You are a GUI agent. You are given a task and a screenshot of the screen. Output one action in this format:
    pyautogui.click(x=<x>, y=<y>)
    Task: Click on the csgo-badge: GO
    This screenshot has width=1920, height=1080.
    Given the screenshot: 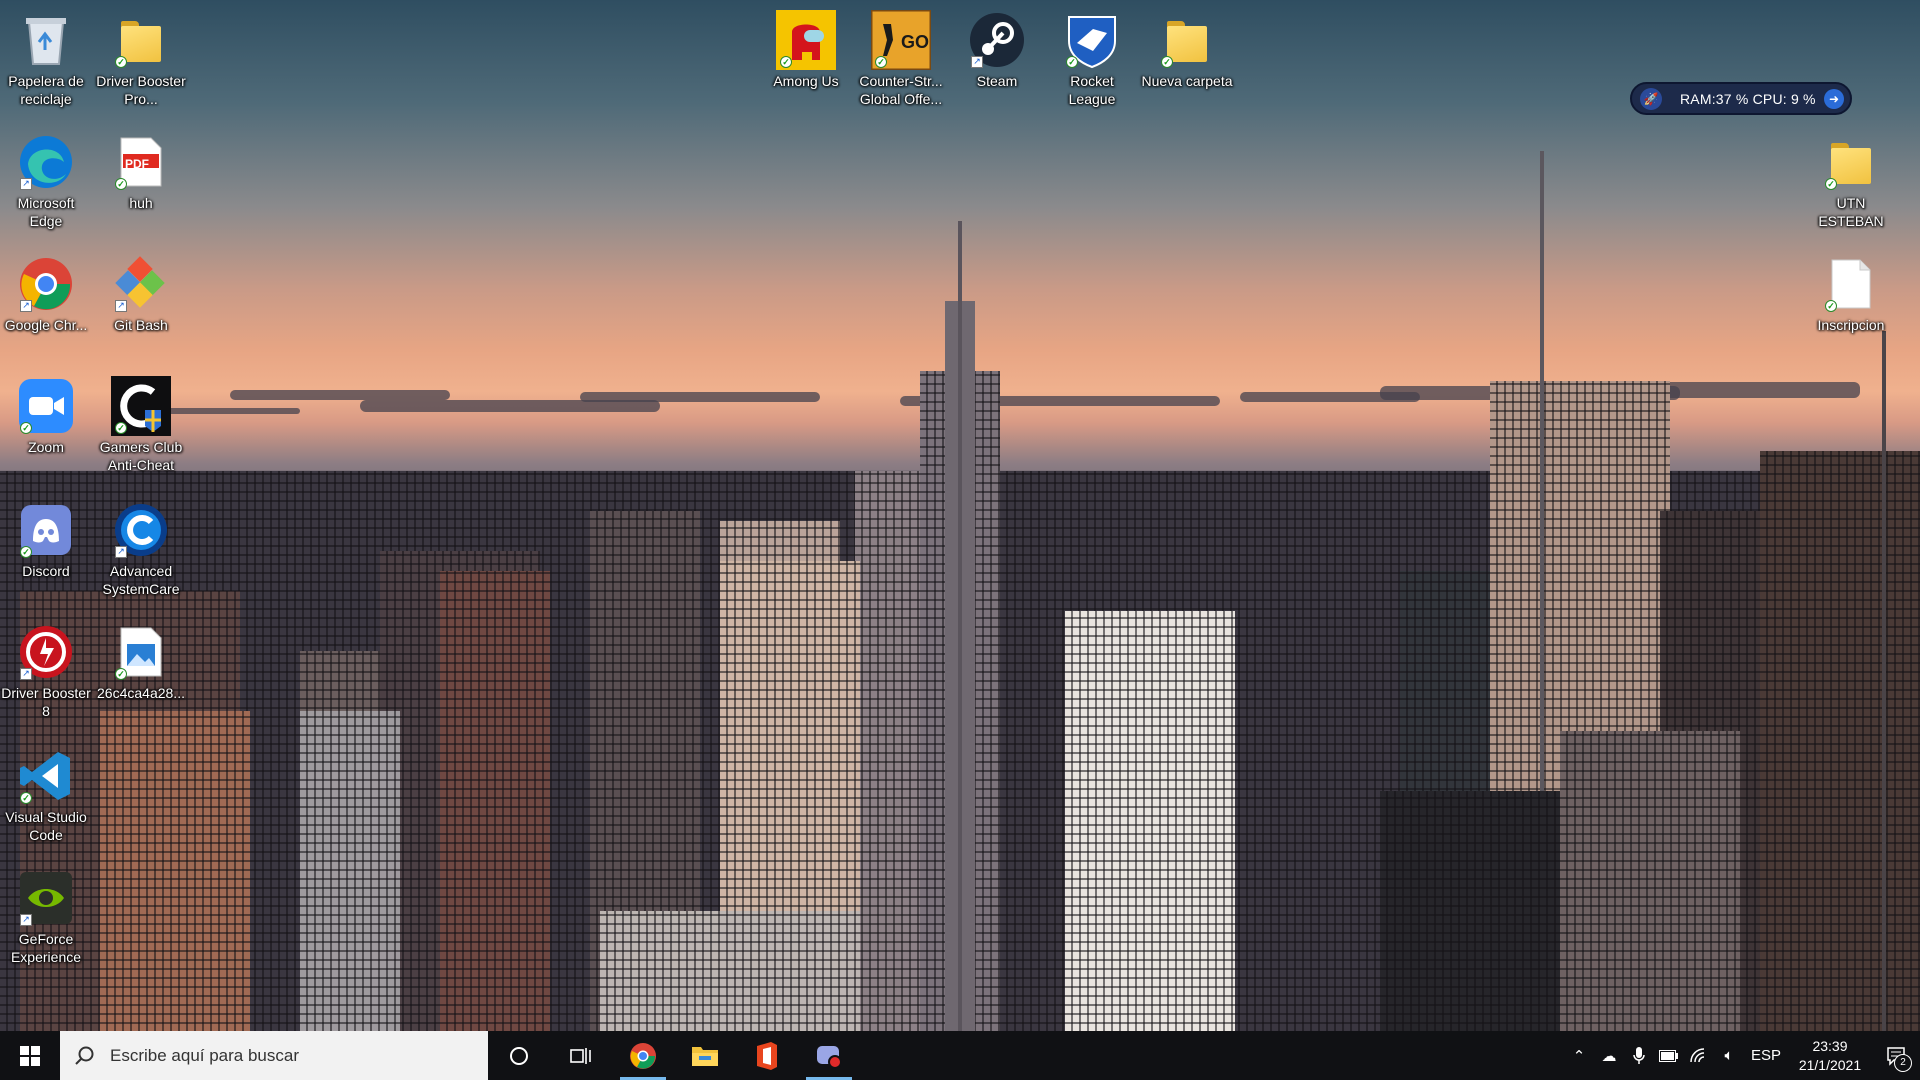 What is the action you would take?
    pyautogui.click(x=915, y=42)
    